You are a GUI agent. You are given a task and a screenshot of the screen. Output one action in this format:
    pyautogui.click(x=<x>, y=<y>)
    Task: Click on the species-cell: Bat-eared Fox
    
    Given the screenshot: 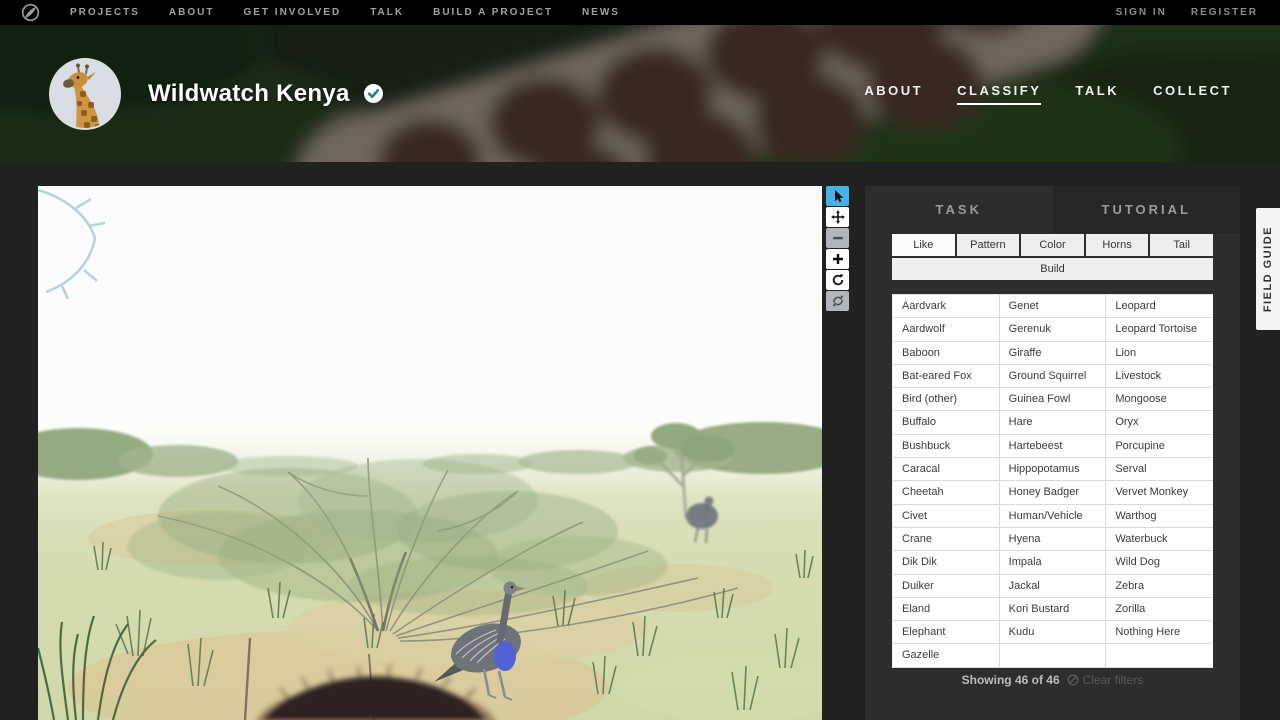 What is the action you would take?
    pyautogui.click(x=946, y=376)
    